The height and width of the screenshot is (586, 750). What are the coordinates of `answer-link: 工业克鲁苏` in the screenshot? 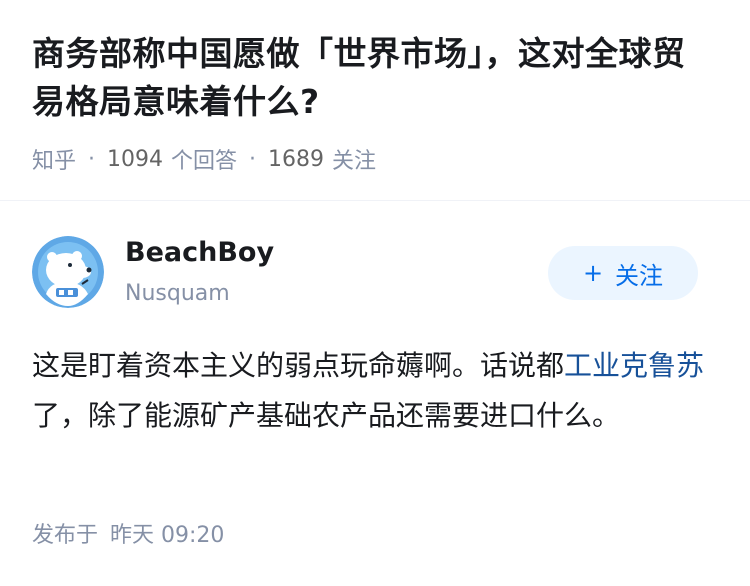 It's located at (634, 365).